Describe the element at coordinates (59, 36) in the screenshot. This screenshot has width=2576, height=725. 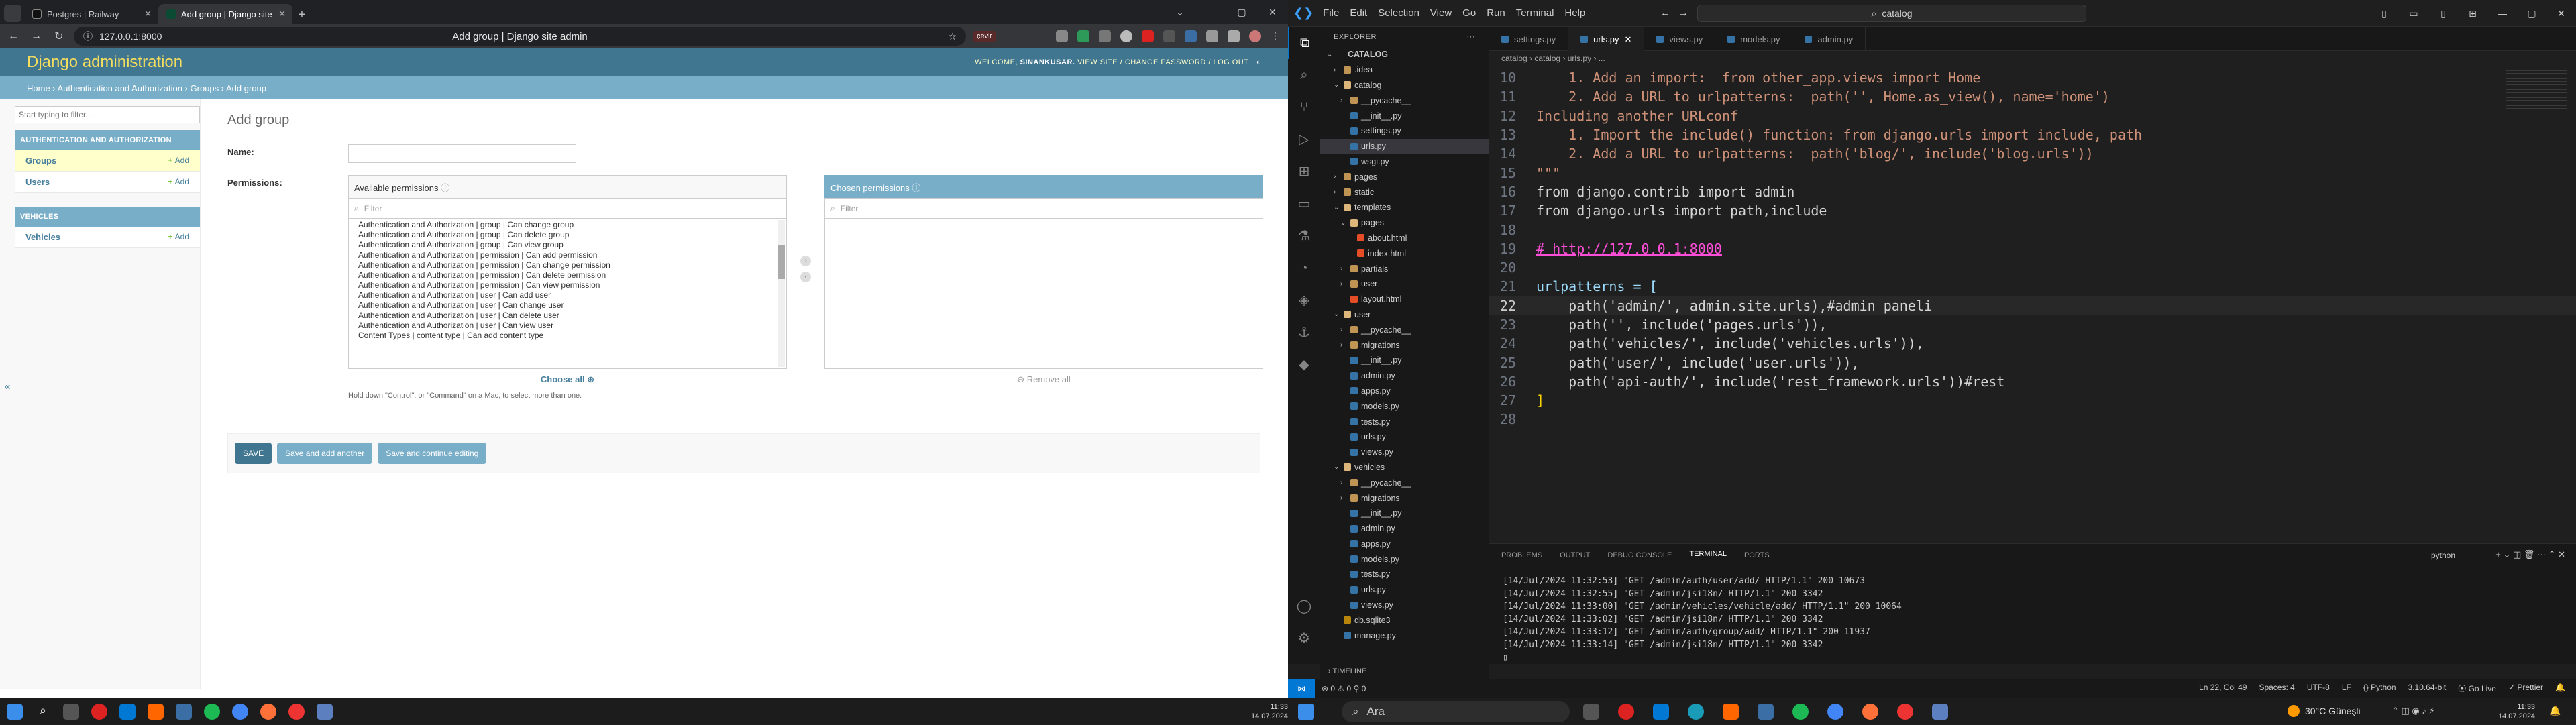
I see `reload-icon: ↻` at that location.